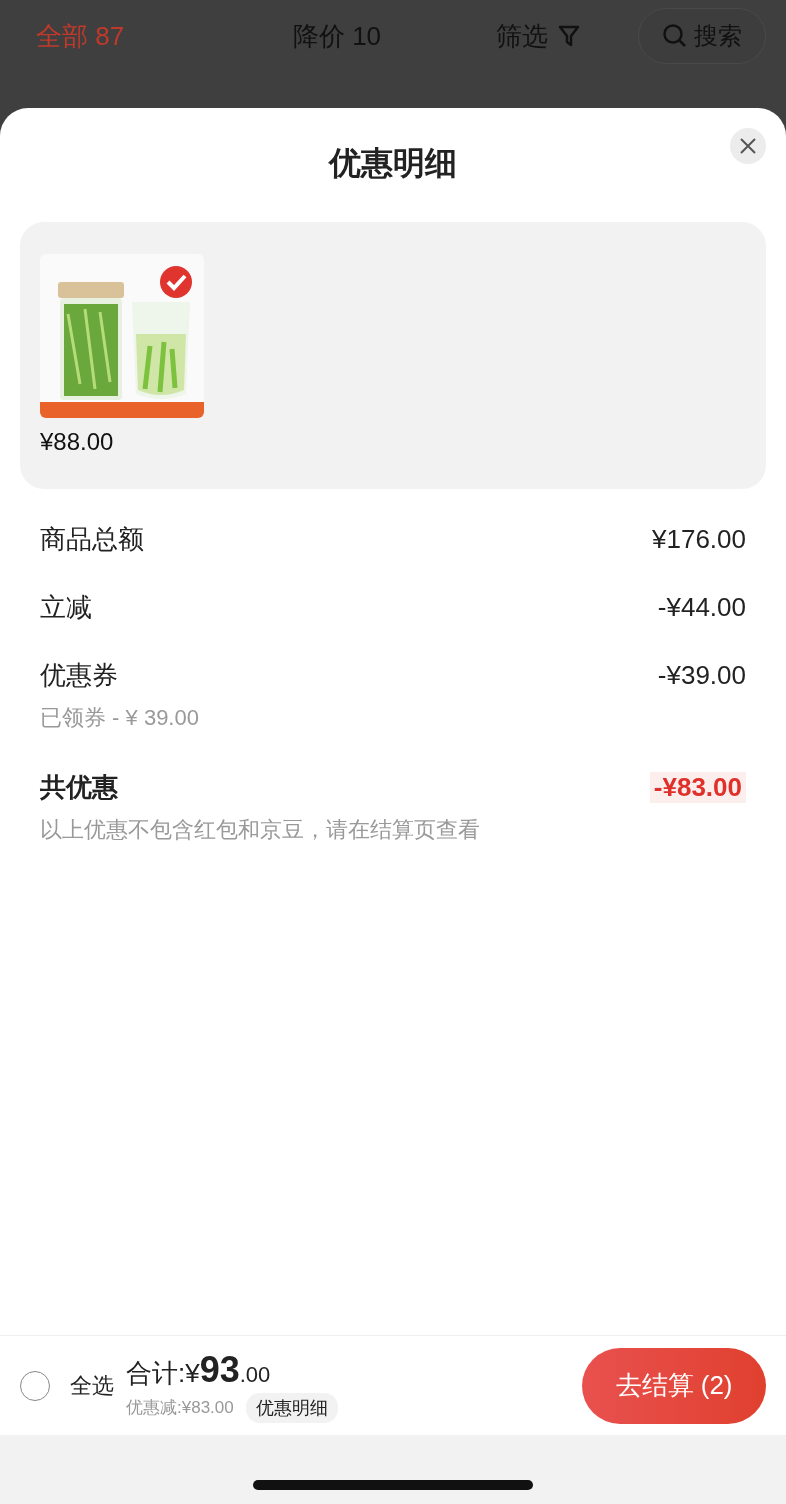  Describe the element at coordinates (66, 607) in the screenshot. I see `line-label: 立减` at that location.